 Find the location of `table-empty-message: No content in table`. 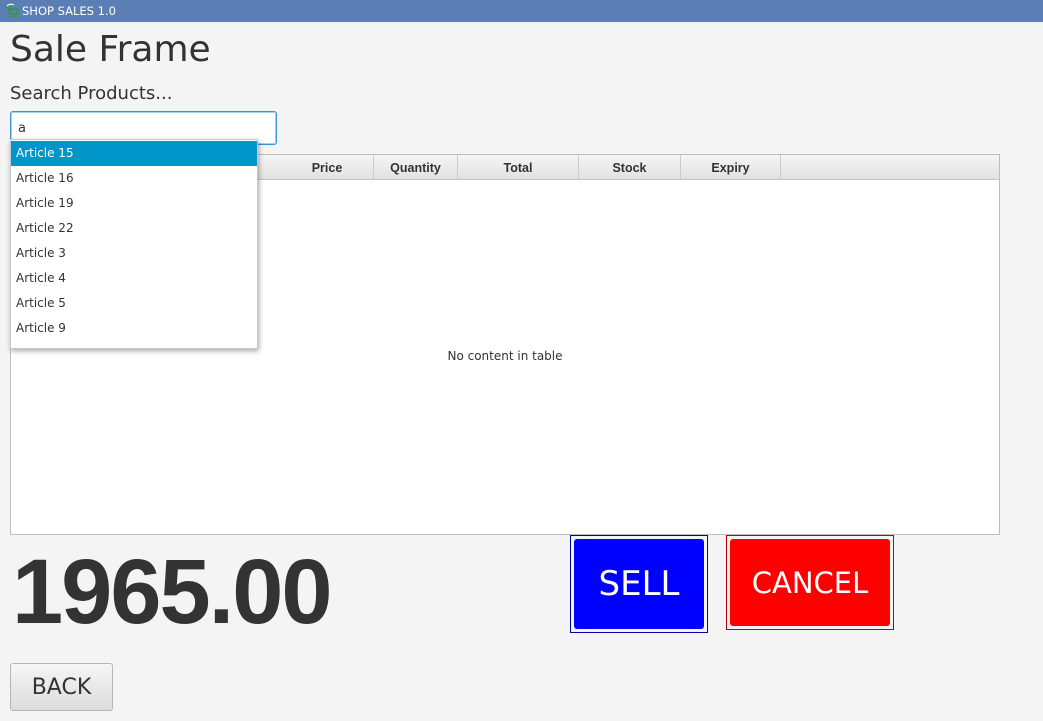

table-empty-message: No content in table is located at coordinates (505, 356).